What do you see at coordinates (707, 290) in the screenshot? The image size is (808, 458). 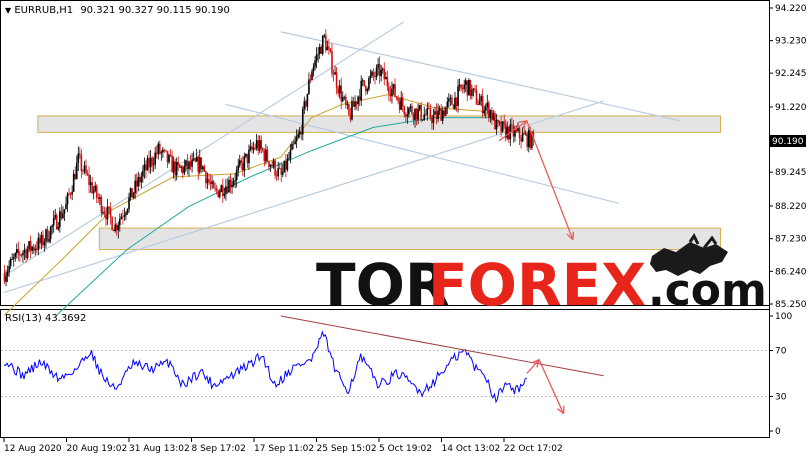 I see `logo-text-com: .com` at bounding box center [707, 290].